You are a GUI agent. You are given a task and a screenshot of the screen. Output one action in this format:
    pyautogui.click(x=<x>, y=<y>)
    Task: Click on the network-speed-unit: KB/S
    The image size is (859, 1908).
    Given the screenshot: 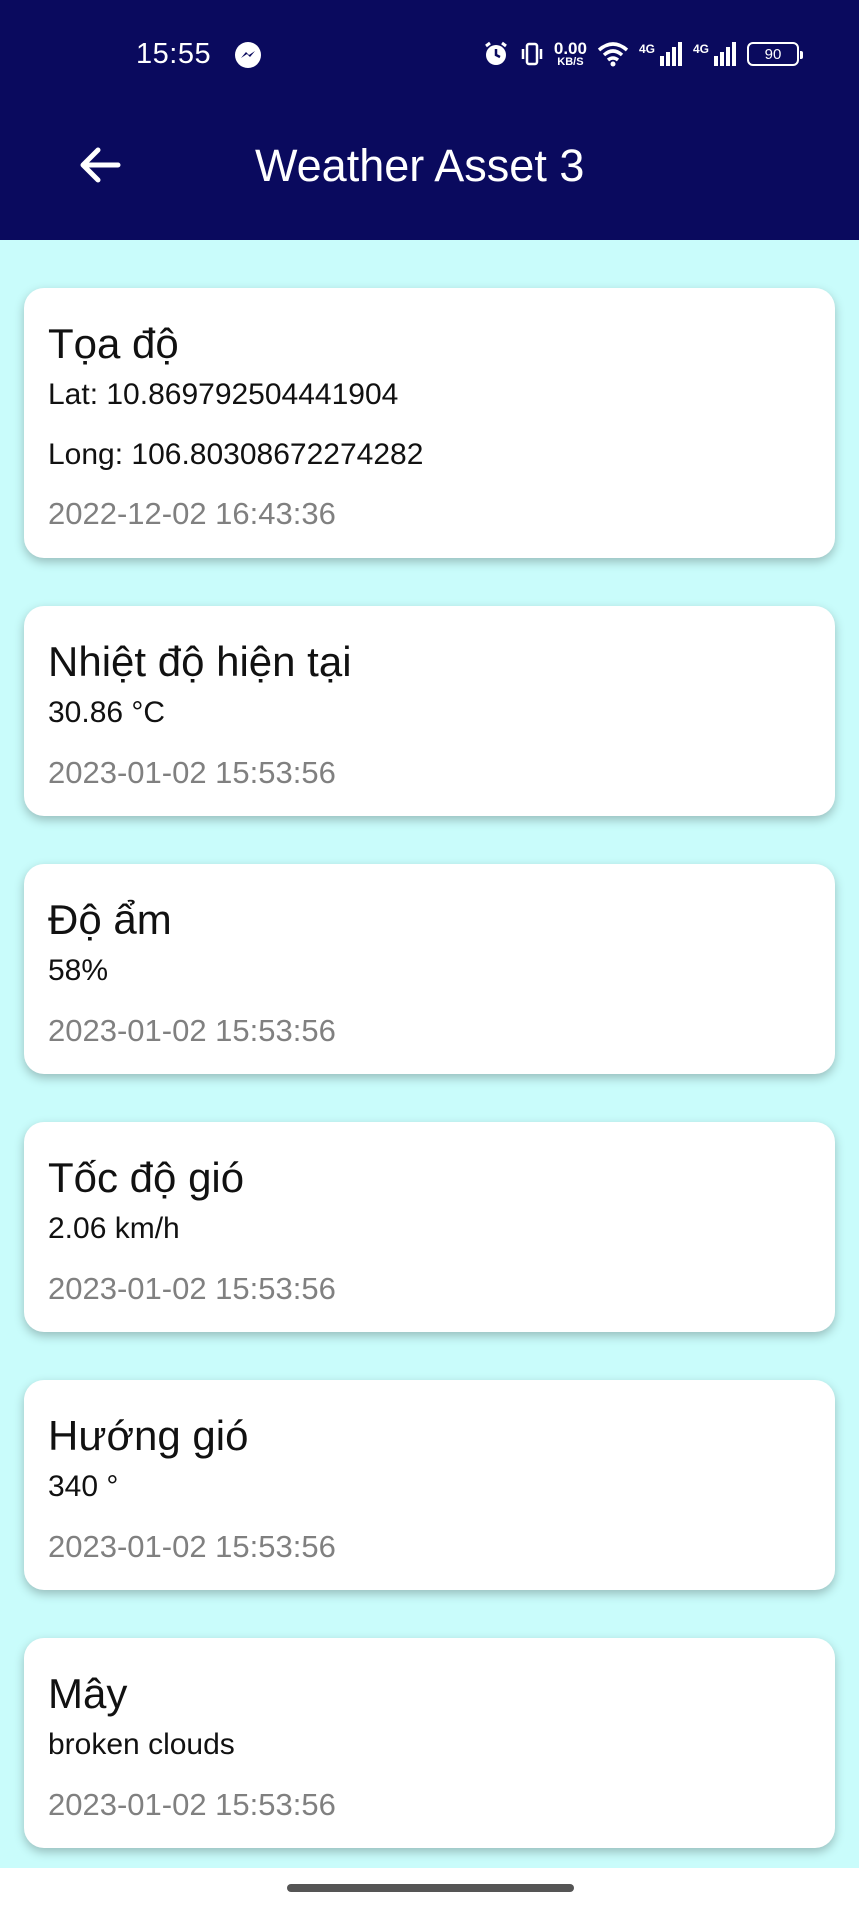 What is the action you would take?
    pyautogui.click(x=570, y=62)
    